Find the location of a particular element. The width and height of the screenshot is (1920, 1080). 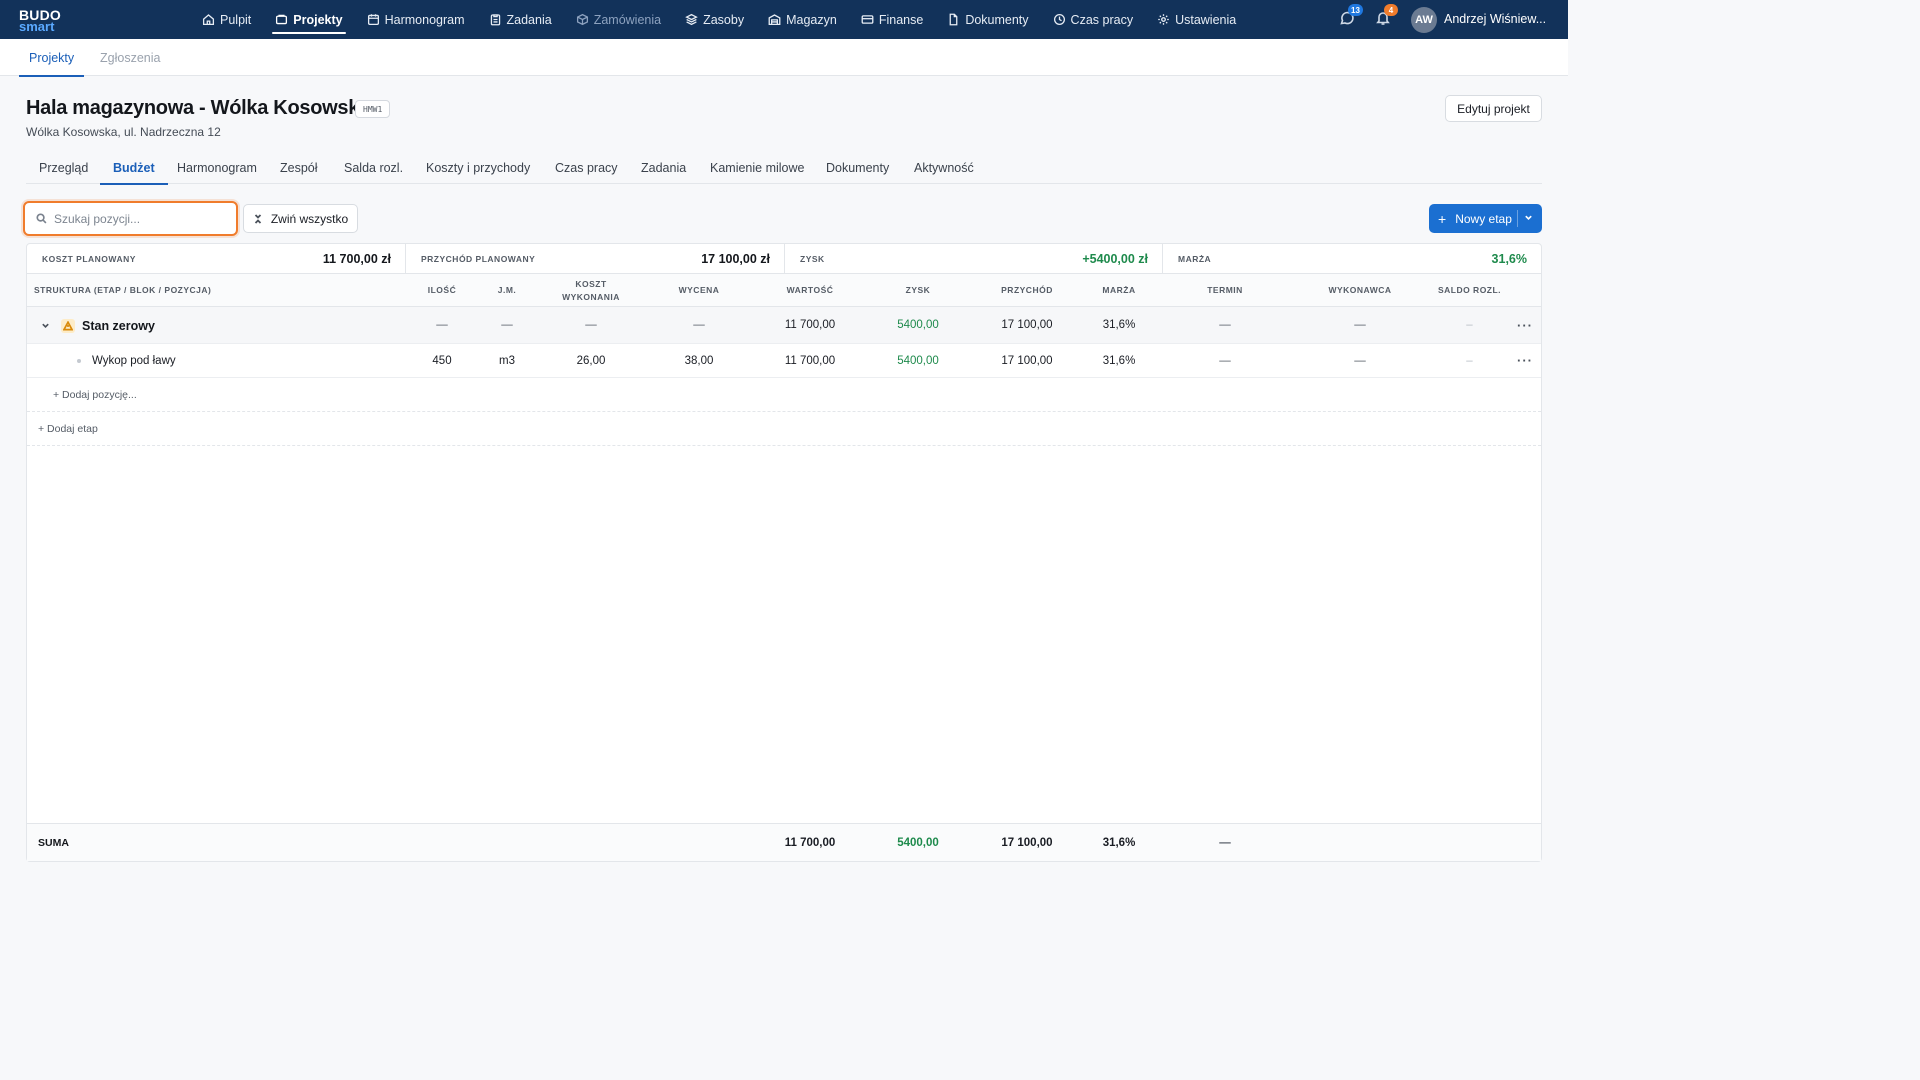

position-contractor: — is located at coordinates (1360, 360).